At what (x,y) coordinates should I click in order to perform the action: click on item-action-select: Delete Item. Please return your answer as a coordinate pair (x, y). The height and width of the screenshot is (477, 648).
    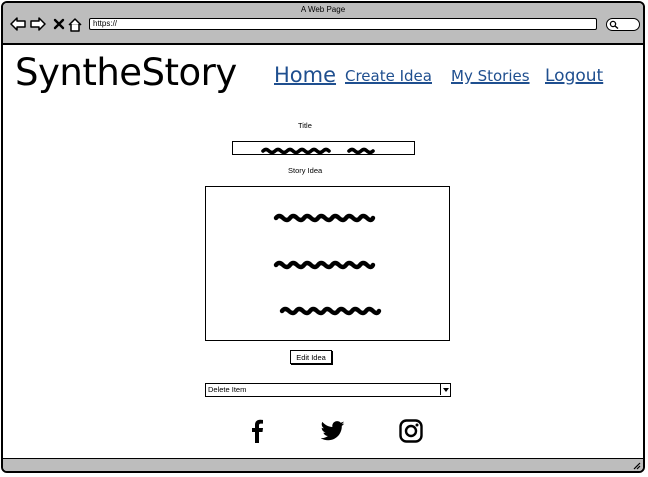
    Looking at the image, I should click on (328, 390).